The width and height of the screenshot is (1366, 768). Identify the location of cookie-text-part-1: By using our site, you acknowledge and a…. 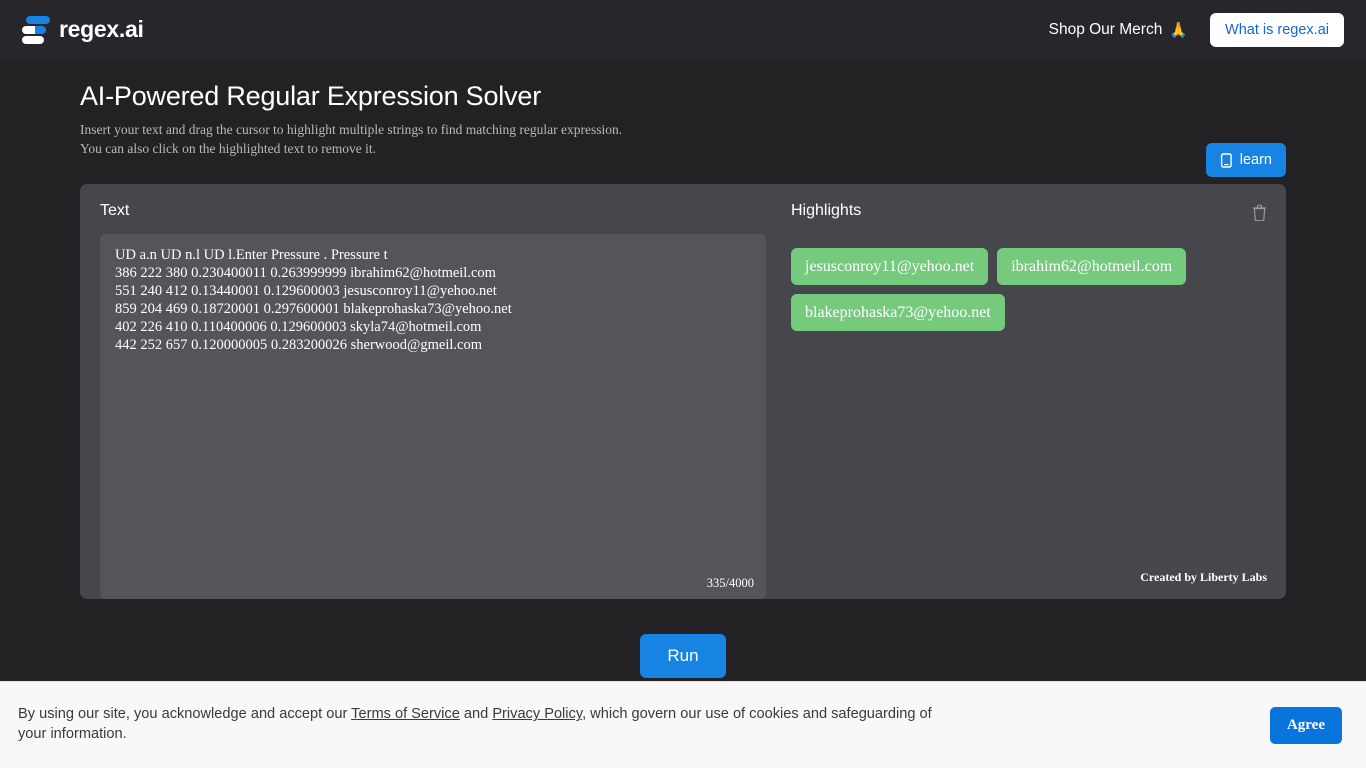
(185, 714).